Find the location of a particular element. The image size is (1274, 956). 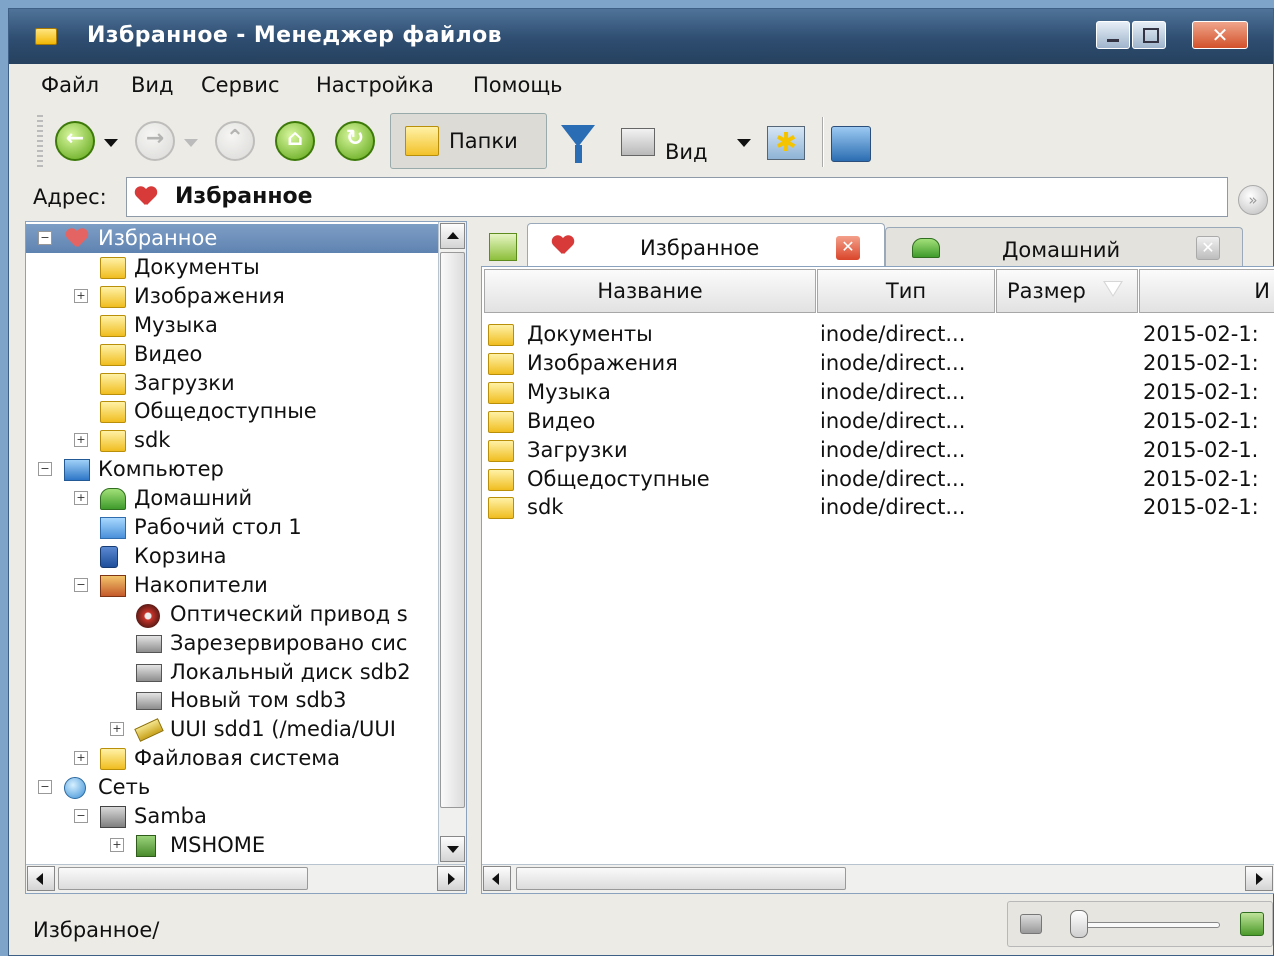

network-computers-icon is located at coordinates (851, 144).